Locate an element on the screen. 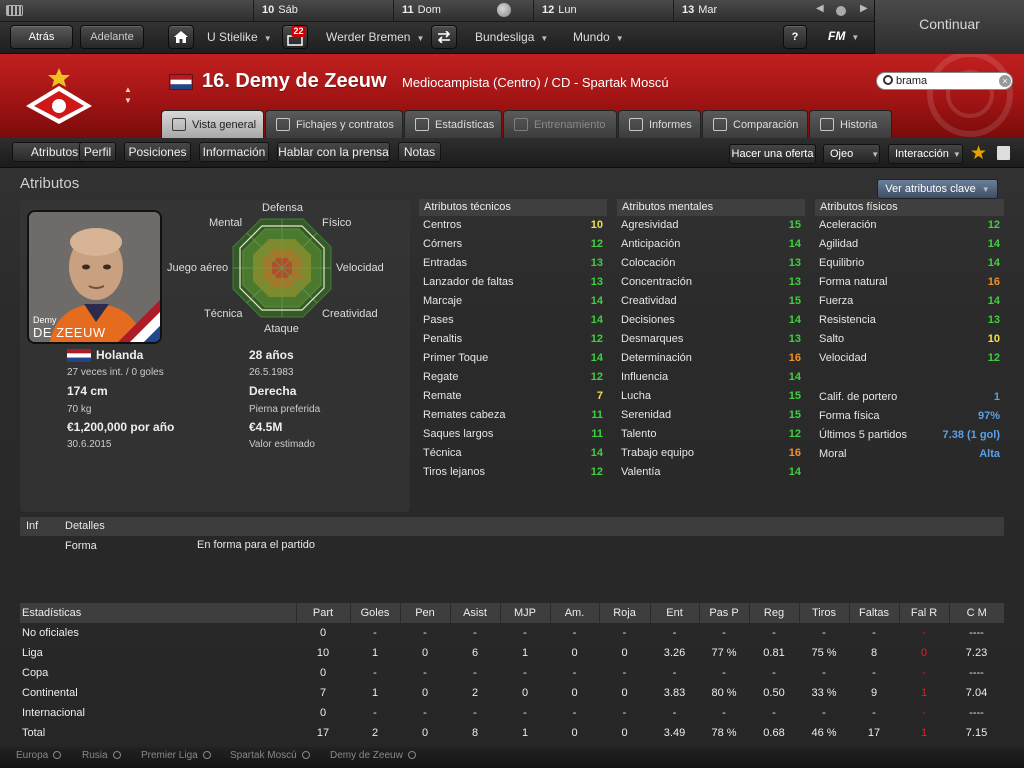 The image size is (1024, 768). attribute-value: 14 is located at coordinates (596, 320).